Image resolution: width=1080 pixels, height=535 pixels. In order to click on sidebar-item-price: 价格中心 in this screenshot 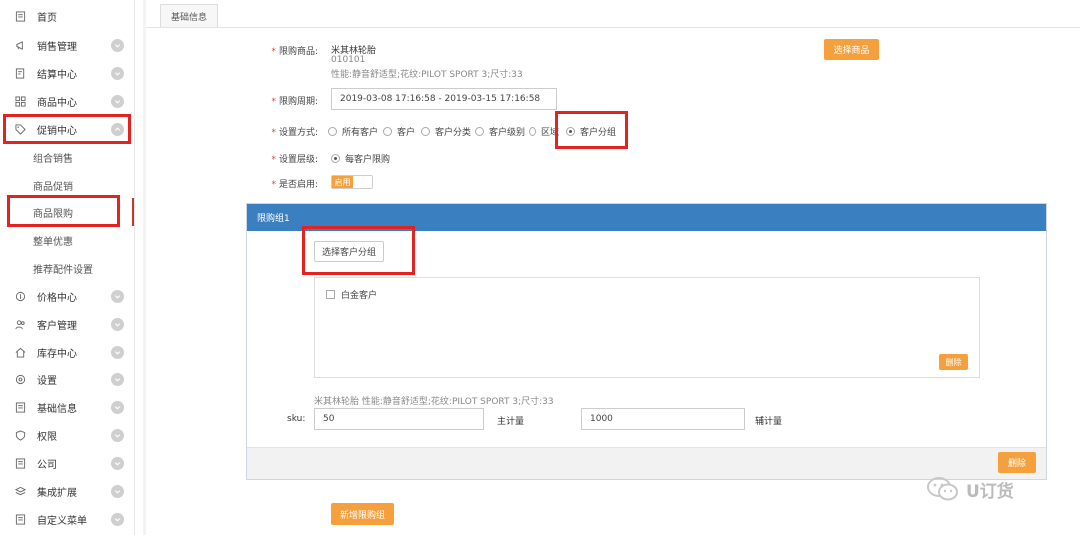, I will do `click(67, 296)`.